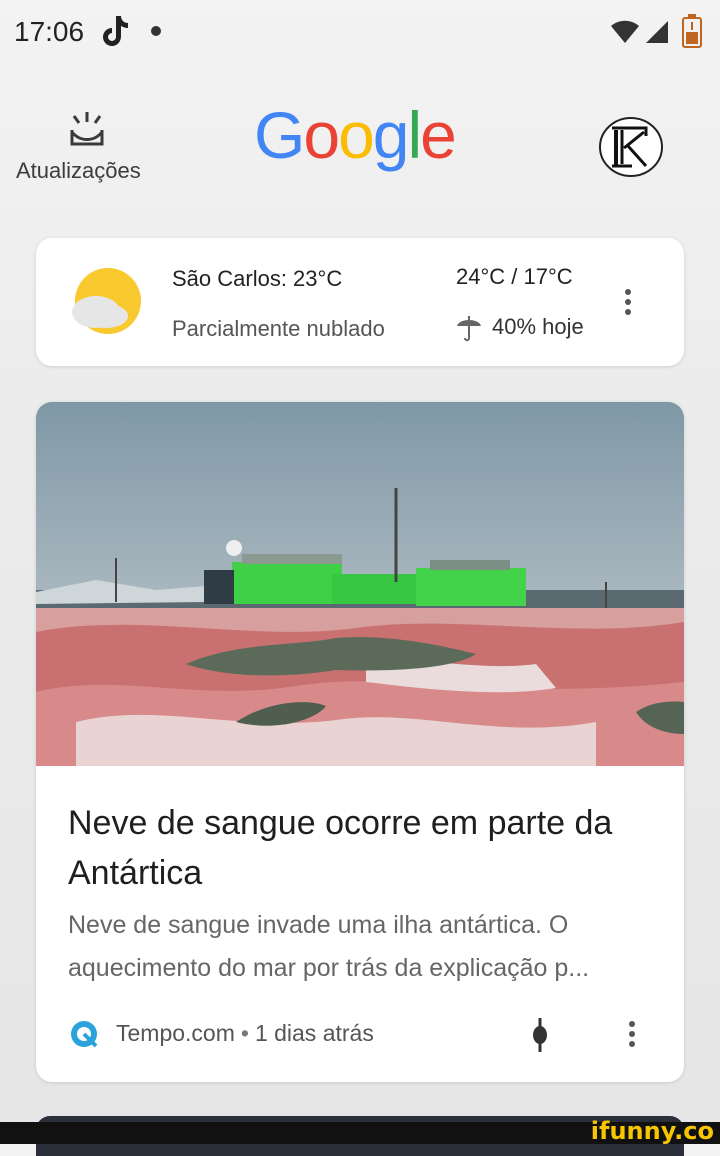 The height and width of the screenshot is (1156, 720). Describe the element at coordinates (692, 31) in the screenshot. I see `battery-icon` at that location.